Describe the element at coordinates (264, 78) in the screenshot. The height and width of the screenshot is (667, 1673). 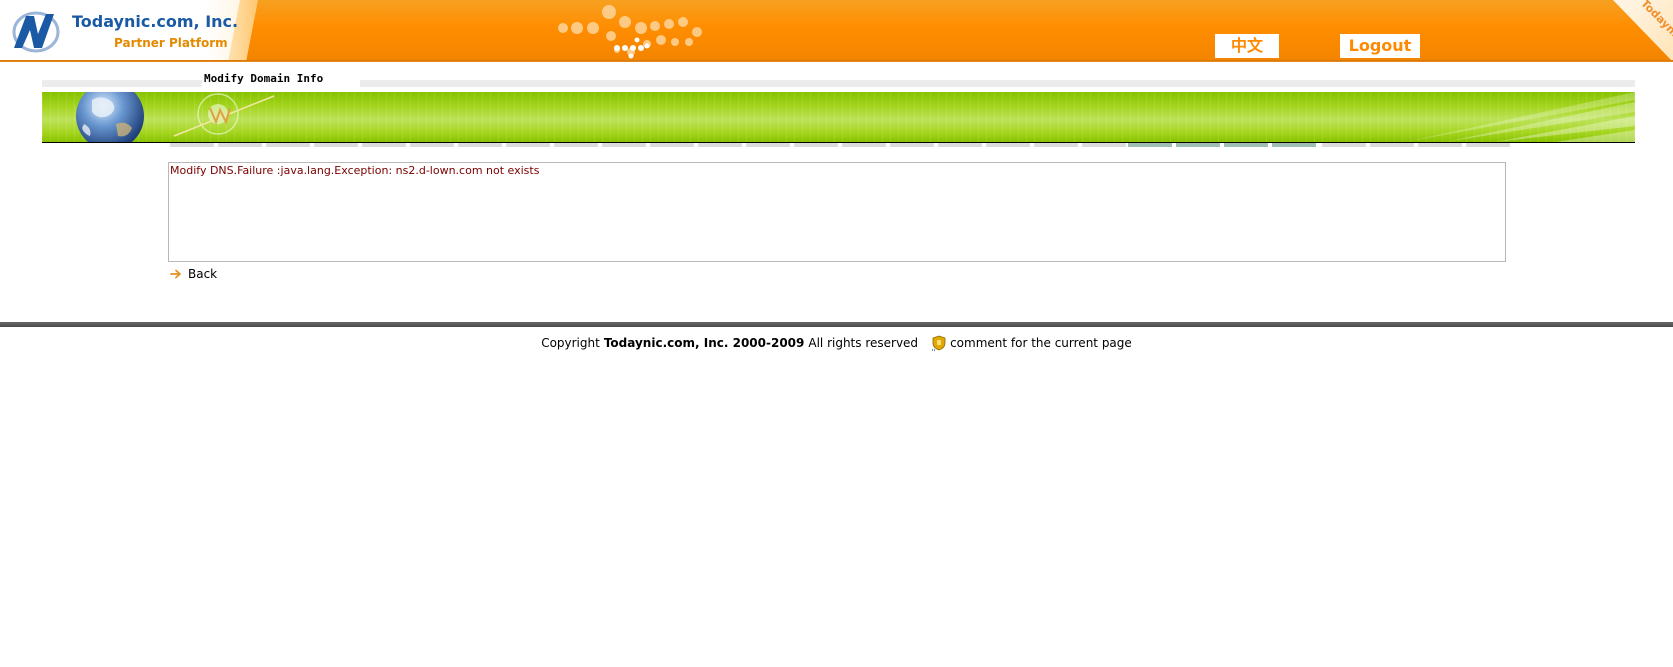
I see `page-title: Modify Domain Info` at that location.